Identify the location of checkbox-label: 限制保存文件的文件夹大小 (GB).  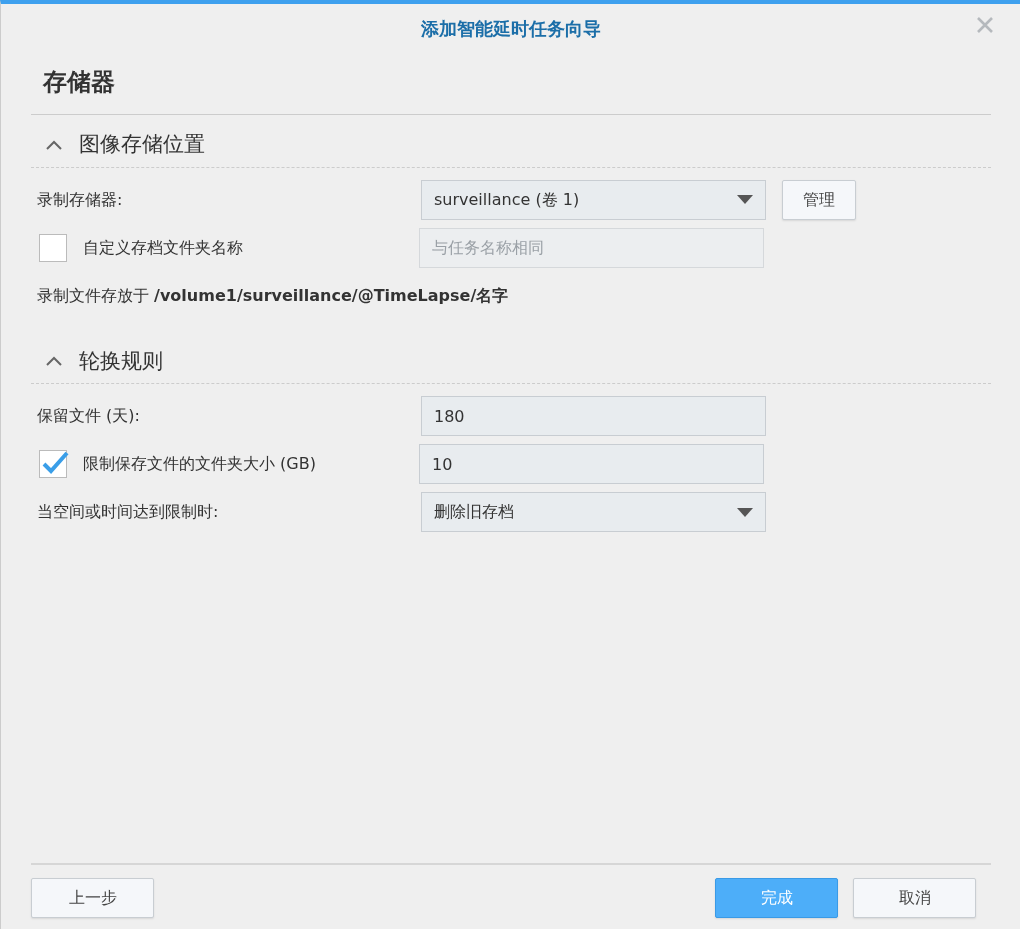
(200, 464).